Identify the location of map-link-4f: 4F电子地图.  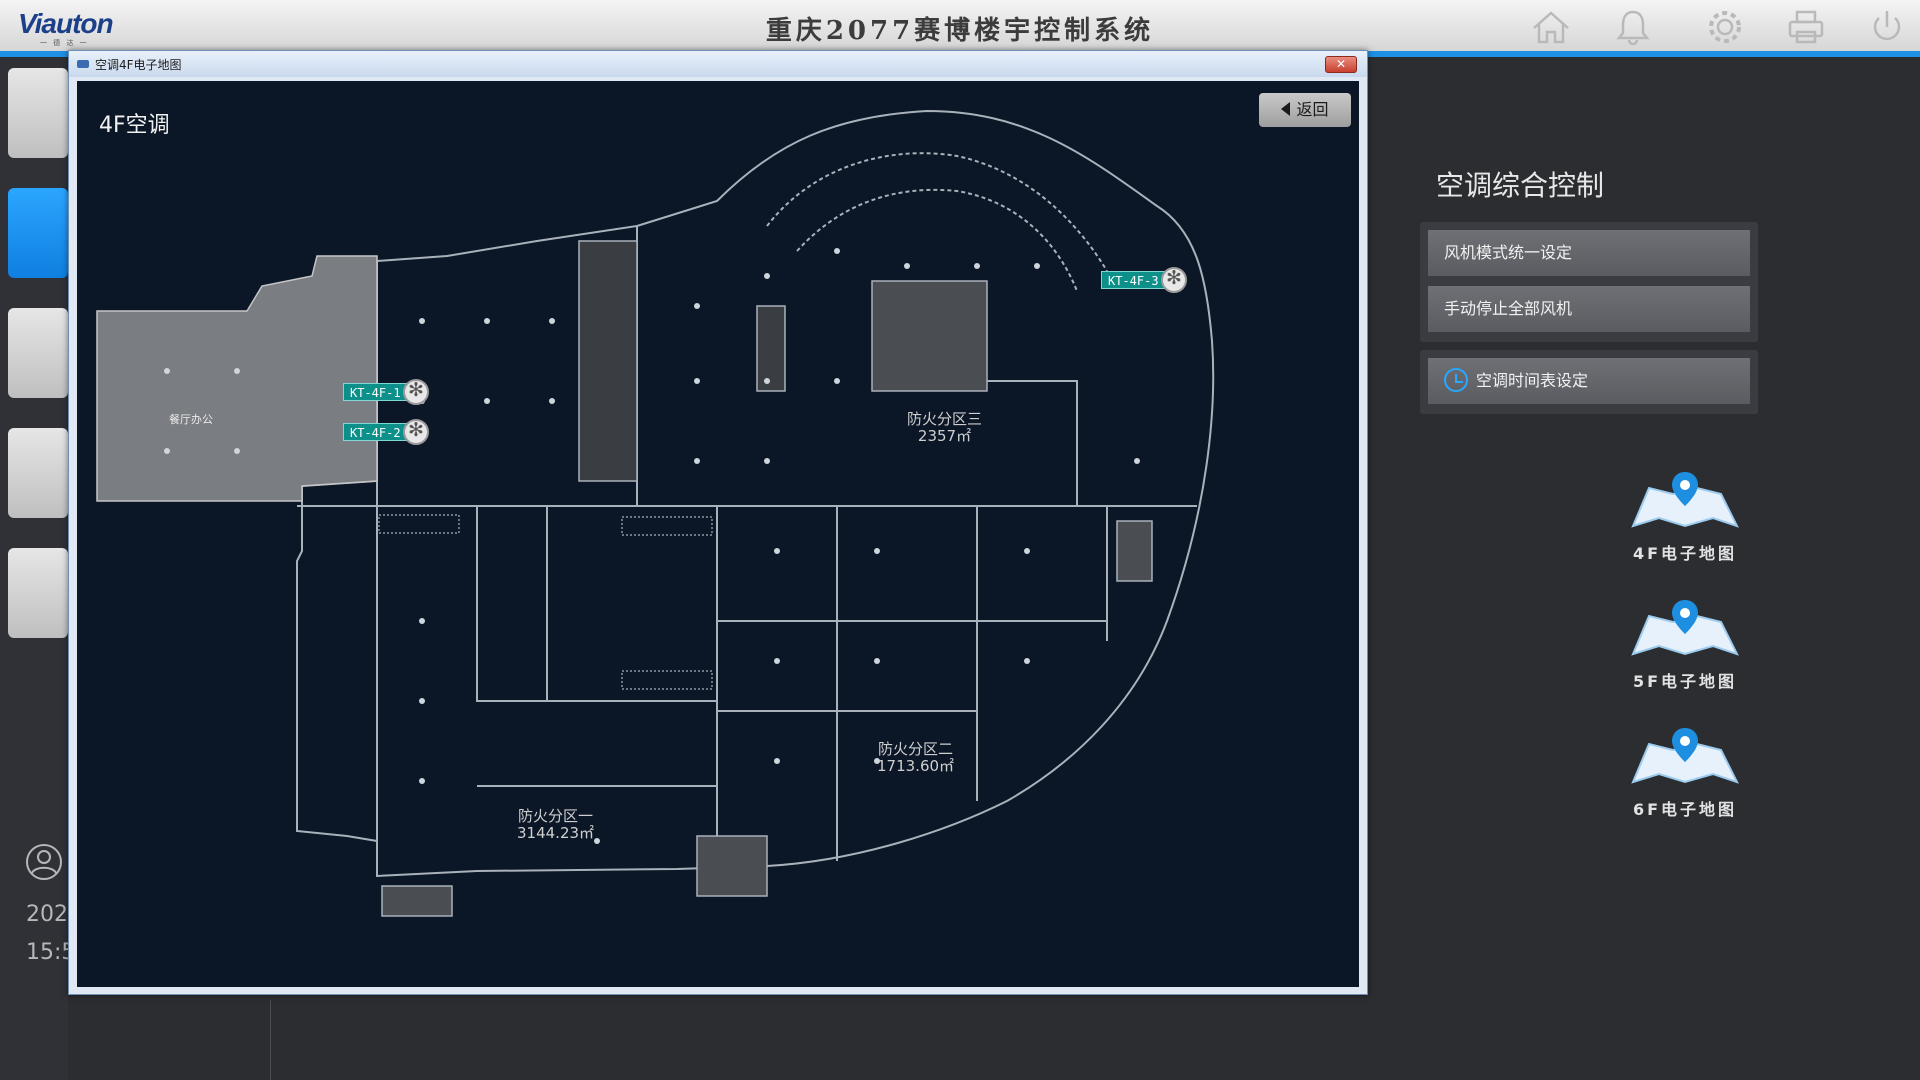
(1685, 516).